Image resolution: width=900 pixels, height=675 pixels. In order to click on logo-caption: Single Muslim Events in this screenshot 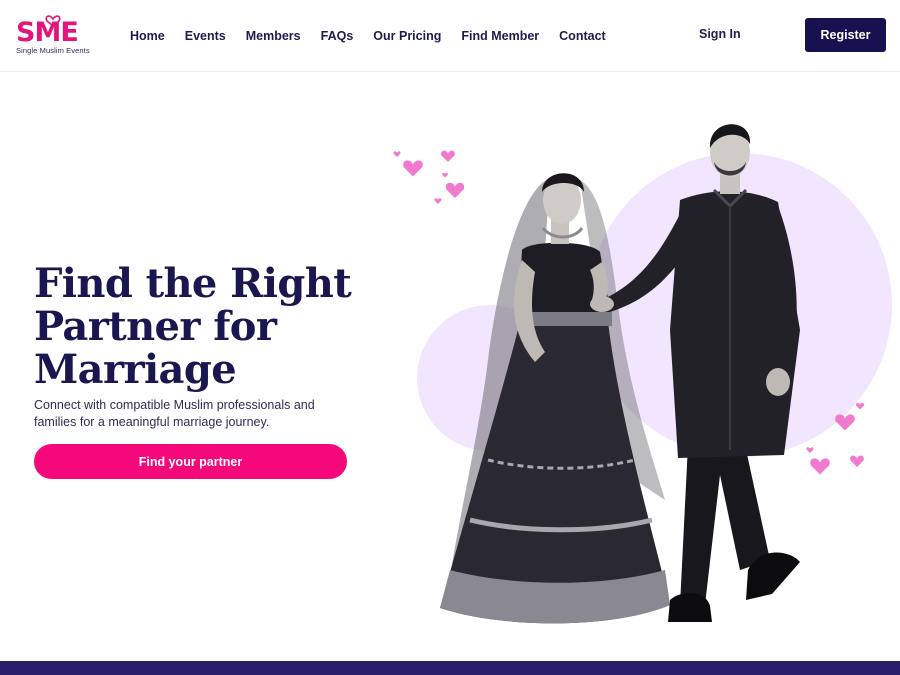, I will do `click(53, 50)`.